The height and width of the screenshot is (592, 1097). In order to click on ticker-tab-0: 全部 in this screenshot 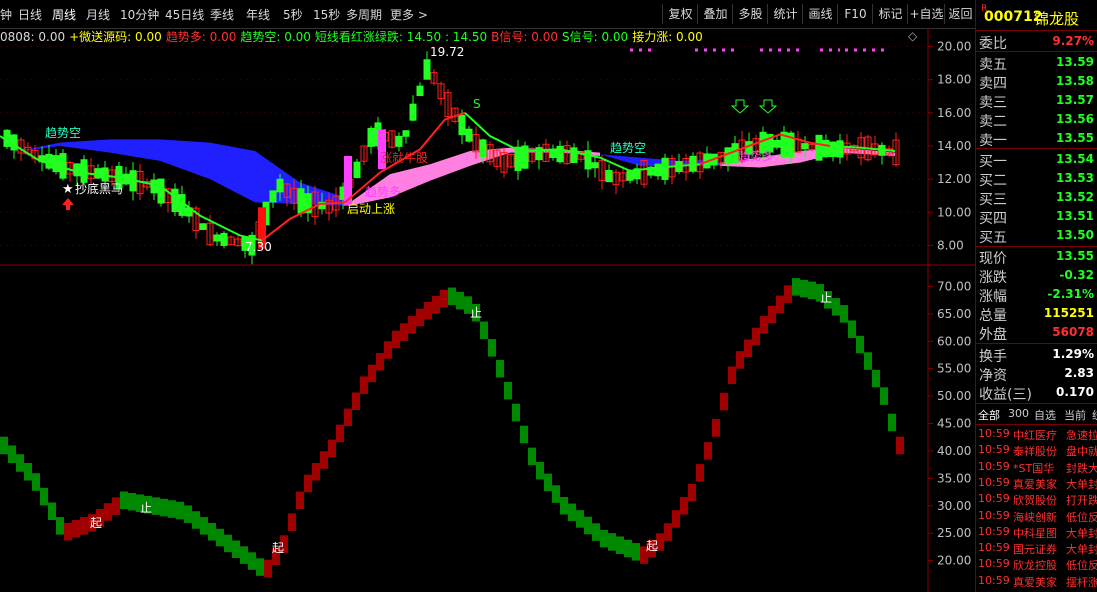, I will do `click(989, 415)`.